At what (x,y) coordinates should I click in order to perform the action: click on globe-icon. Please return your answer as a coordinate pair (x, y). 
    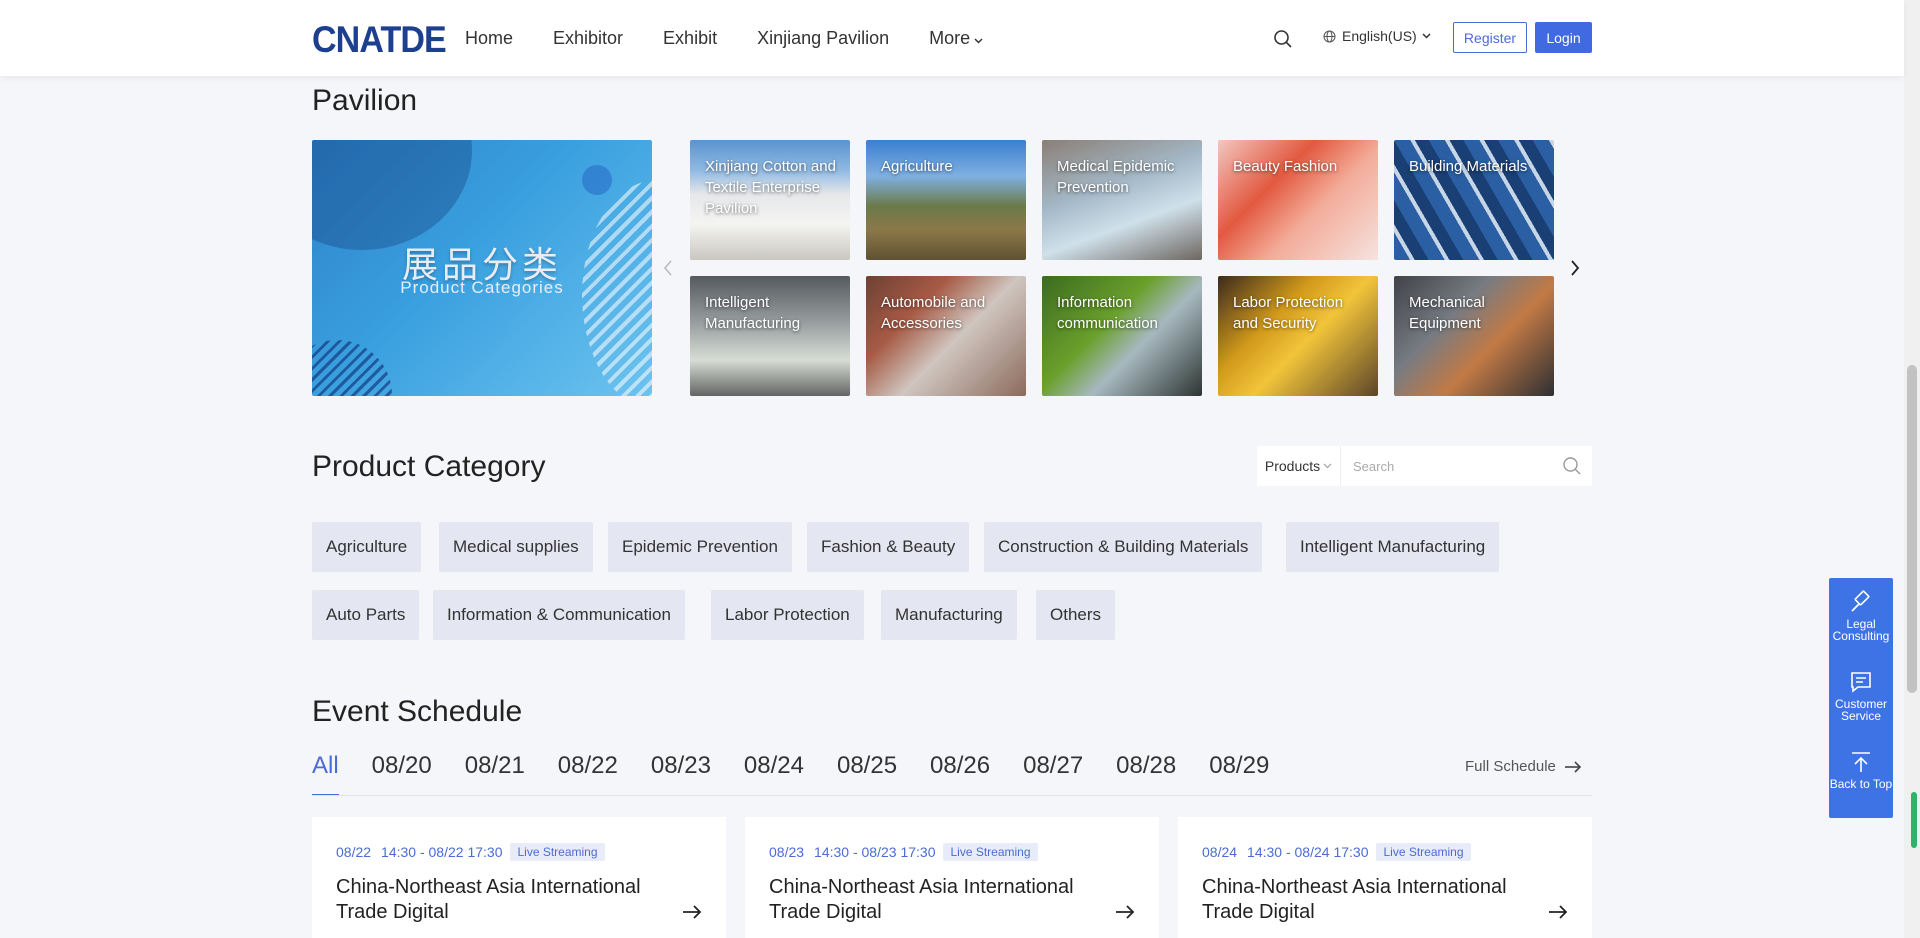
    Looking at the image, I should click on (1329, 36).